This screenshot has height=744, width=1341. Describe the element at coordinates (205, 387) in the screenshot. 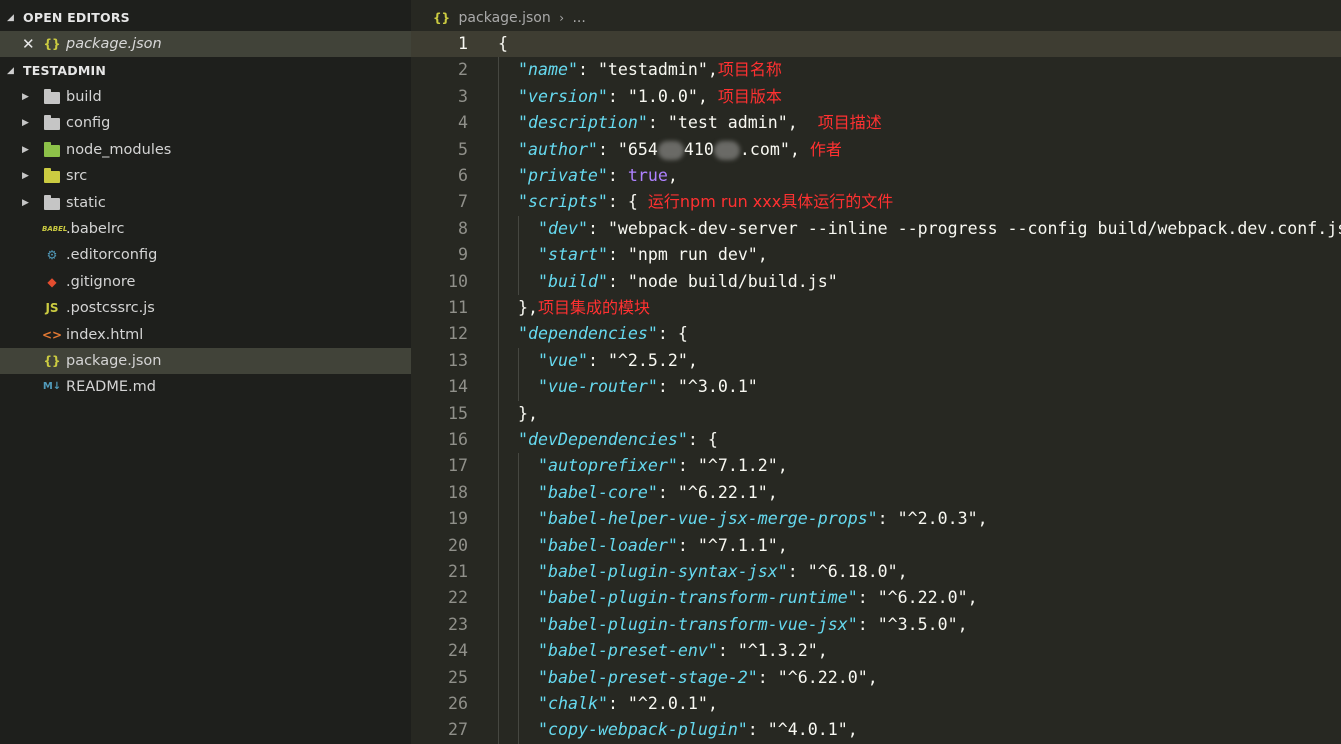

I see `tree-item-readme-md: M↓ README.md` at that location.